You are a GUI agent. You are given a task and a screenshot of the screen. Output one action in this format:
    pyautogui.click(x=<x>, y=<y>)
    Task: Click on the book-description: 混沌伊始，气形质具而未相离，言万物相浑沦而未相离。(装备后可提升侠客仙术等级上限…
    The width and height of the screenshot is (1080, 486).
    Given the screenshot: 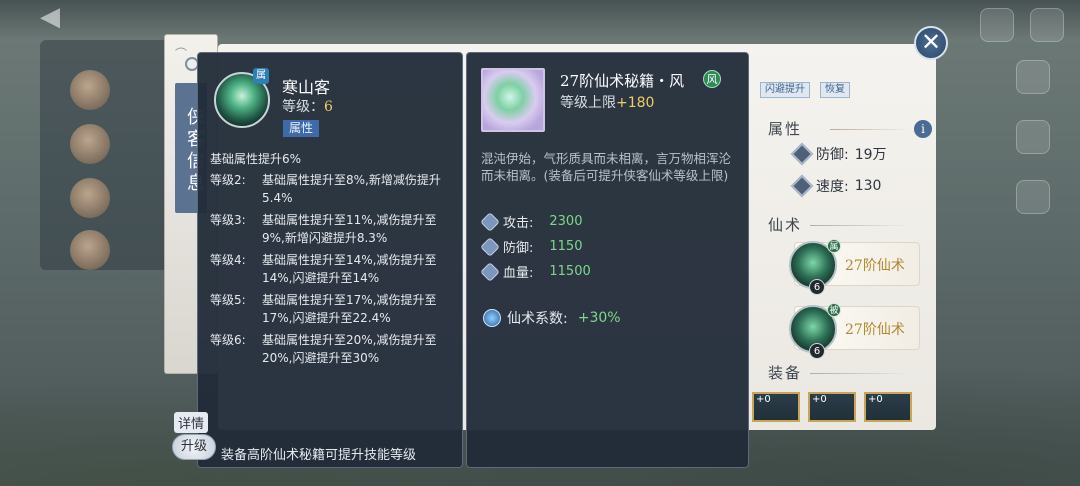 What is the action you would take?
    pyautogui.click(x=606, y=167)
    